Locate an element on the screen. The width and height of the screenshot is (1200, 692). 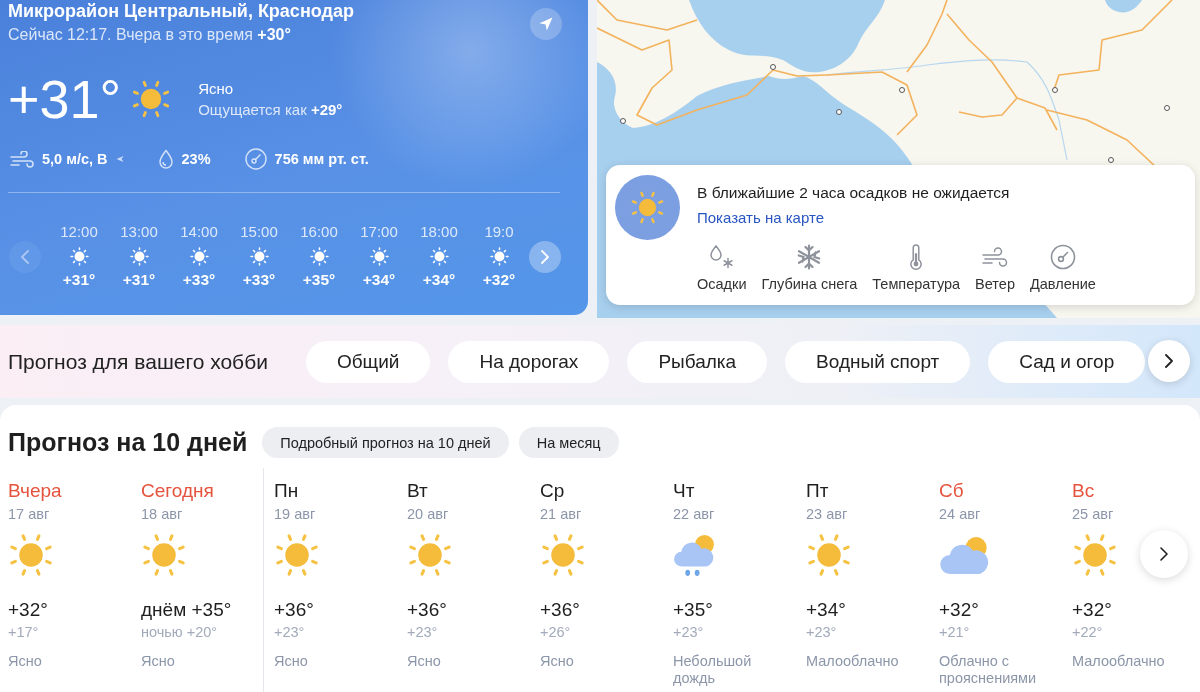
night-temperature: +21° is located at coordinates (955, 632).